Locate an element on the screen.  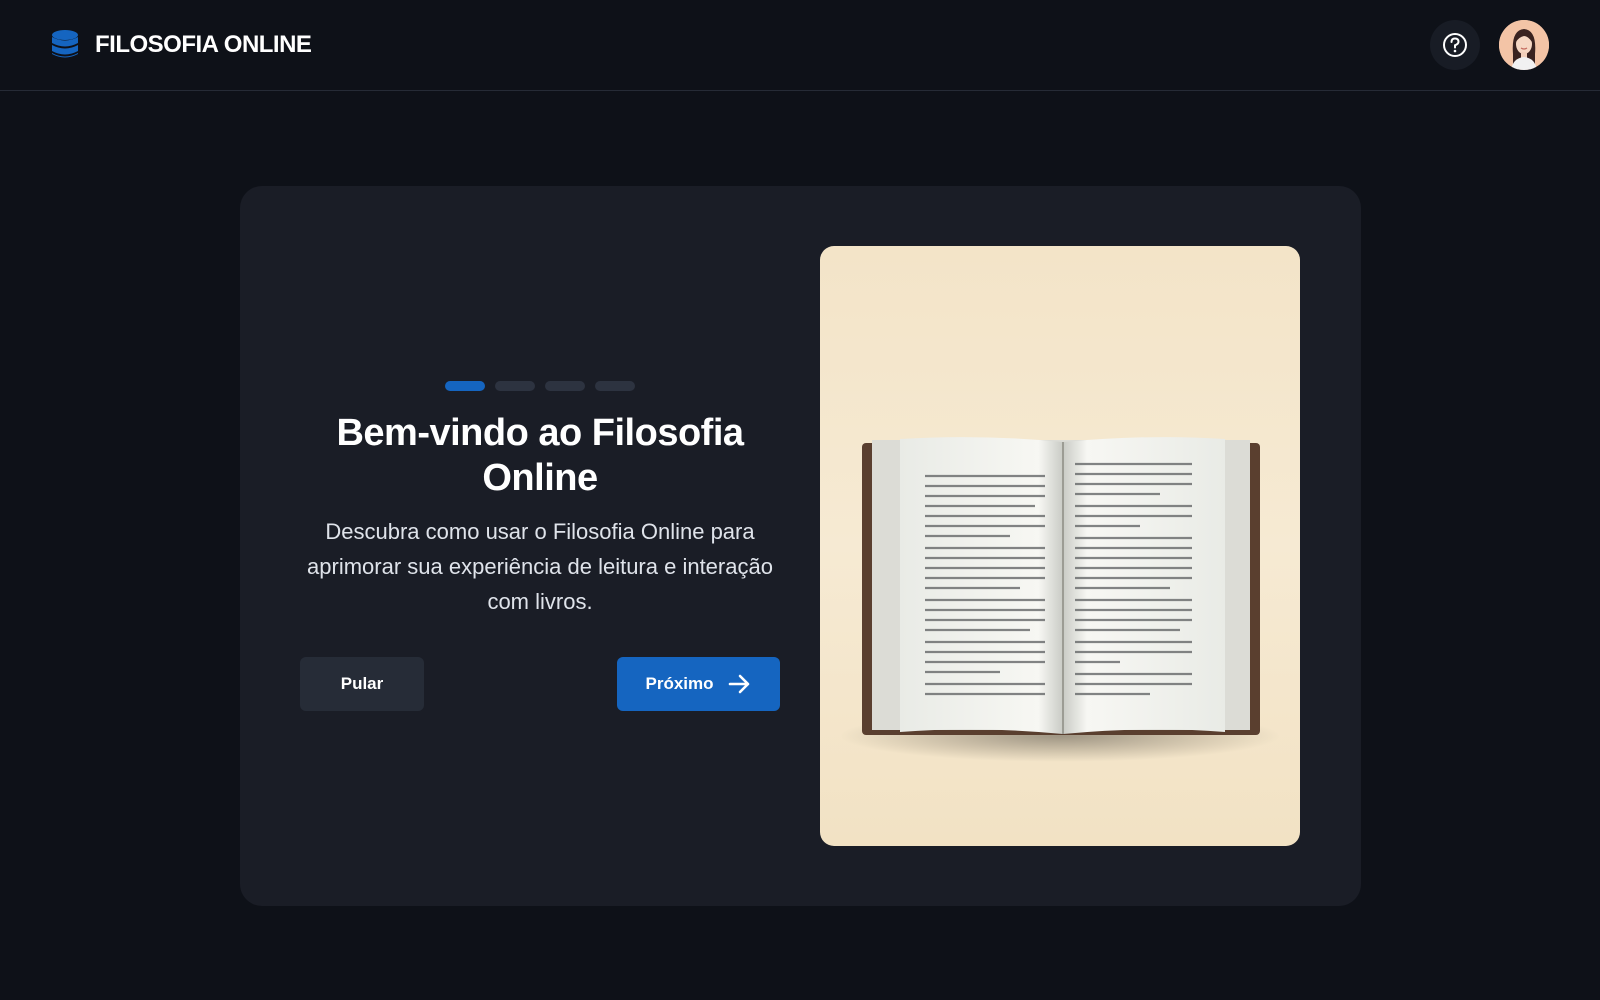
help-circle-icon is located at coordinates (1455, 45).